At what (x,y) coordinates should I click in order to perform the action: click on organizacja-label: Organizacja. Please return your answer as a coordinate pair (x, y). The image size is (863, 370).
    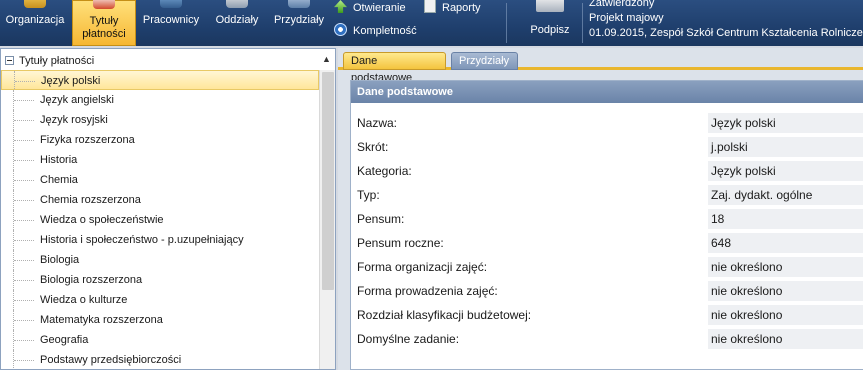
    Looking at the image, I should click on (35, 20).